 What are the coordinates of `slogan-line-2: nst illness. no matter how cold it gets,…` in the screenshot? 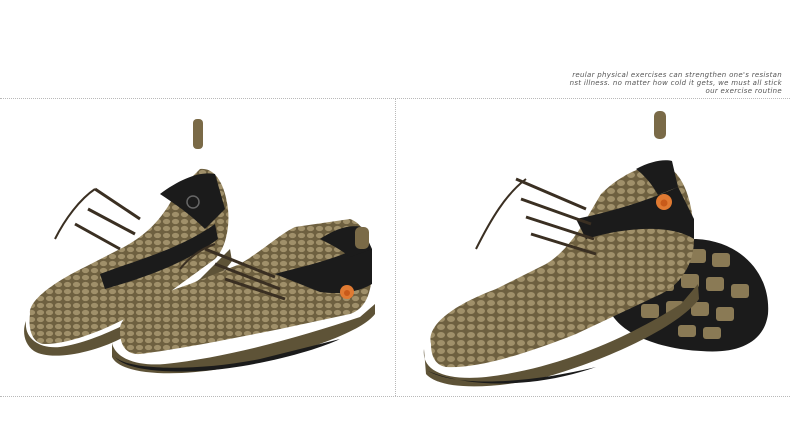 It's located at (675, 83).